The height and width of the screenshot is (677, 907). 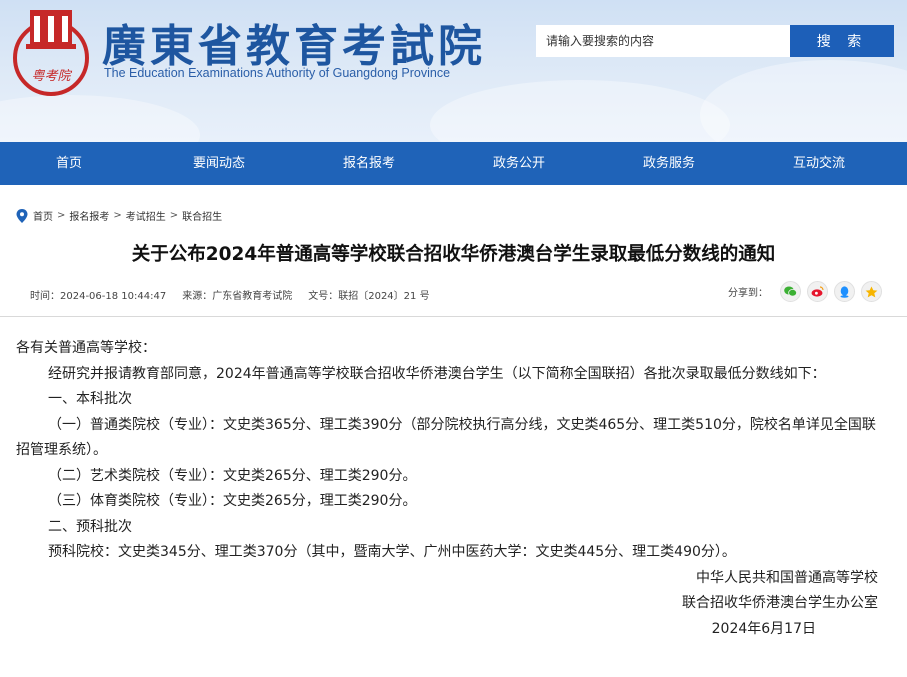 I want to click on nav-item-home: 首页, so click(x=69, y=163).